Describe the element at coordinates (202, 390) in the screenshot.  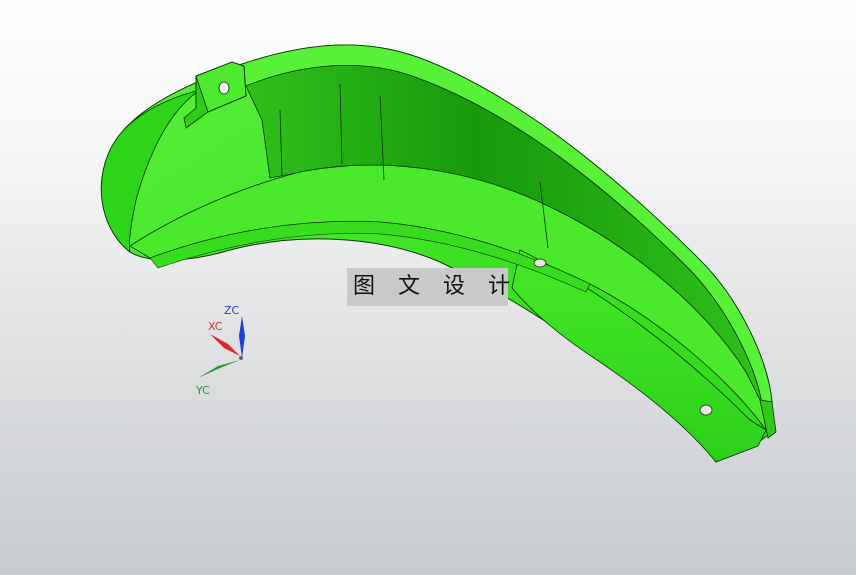
I see `yc-label: YC` at that location.